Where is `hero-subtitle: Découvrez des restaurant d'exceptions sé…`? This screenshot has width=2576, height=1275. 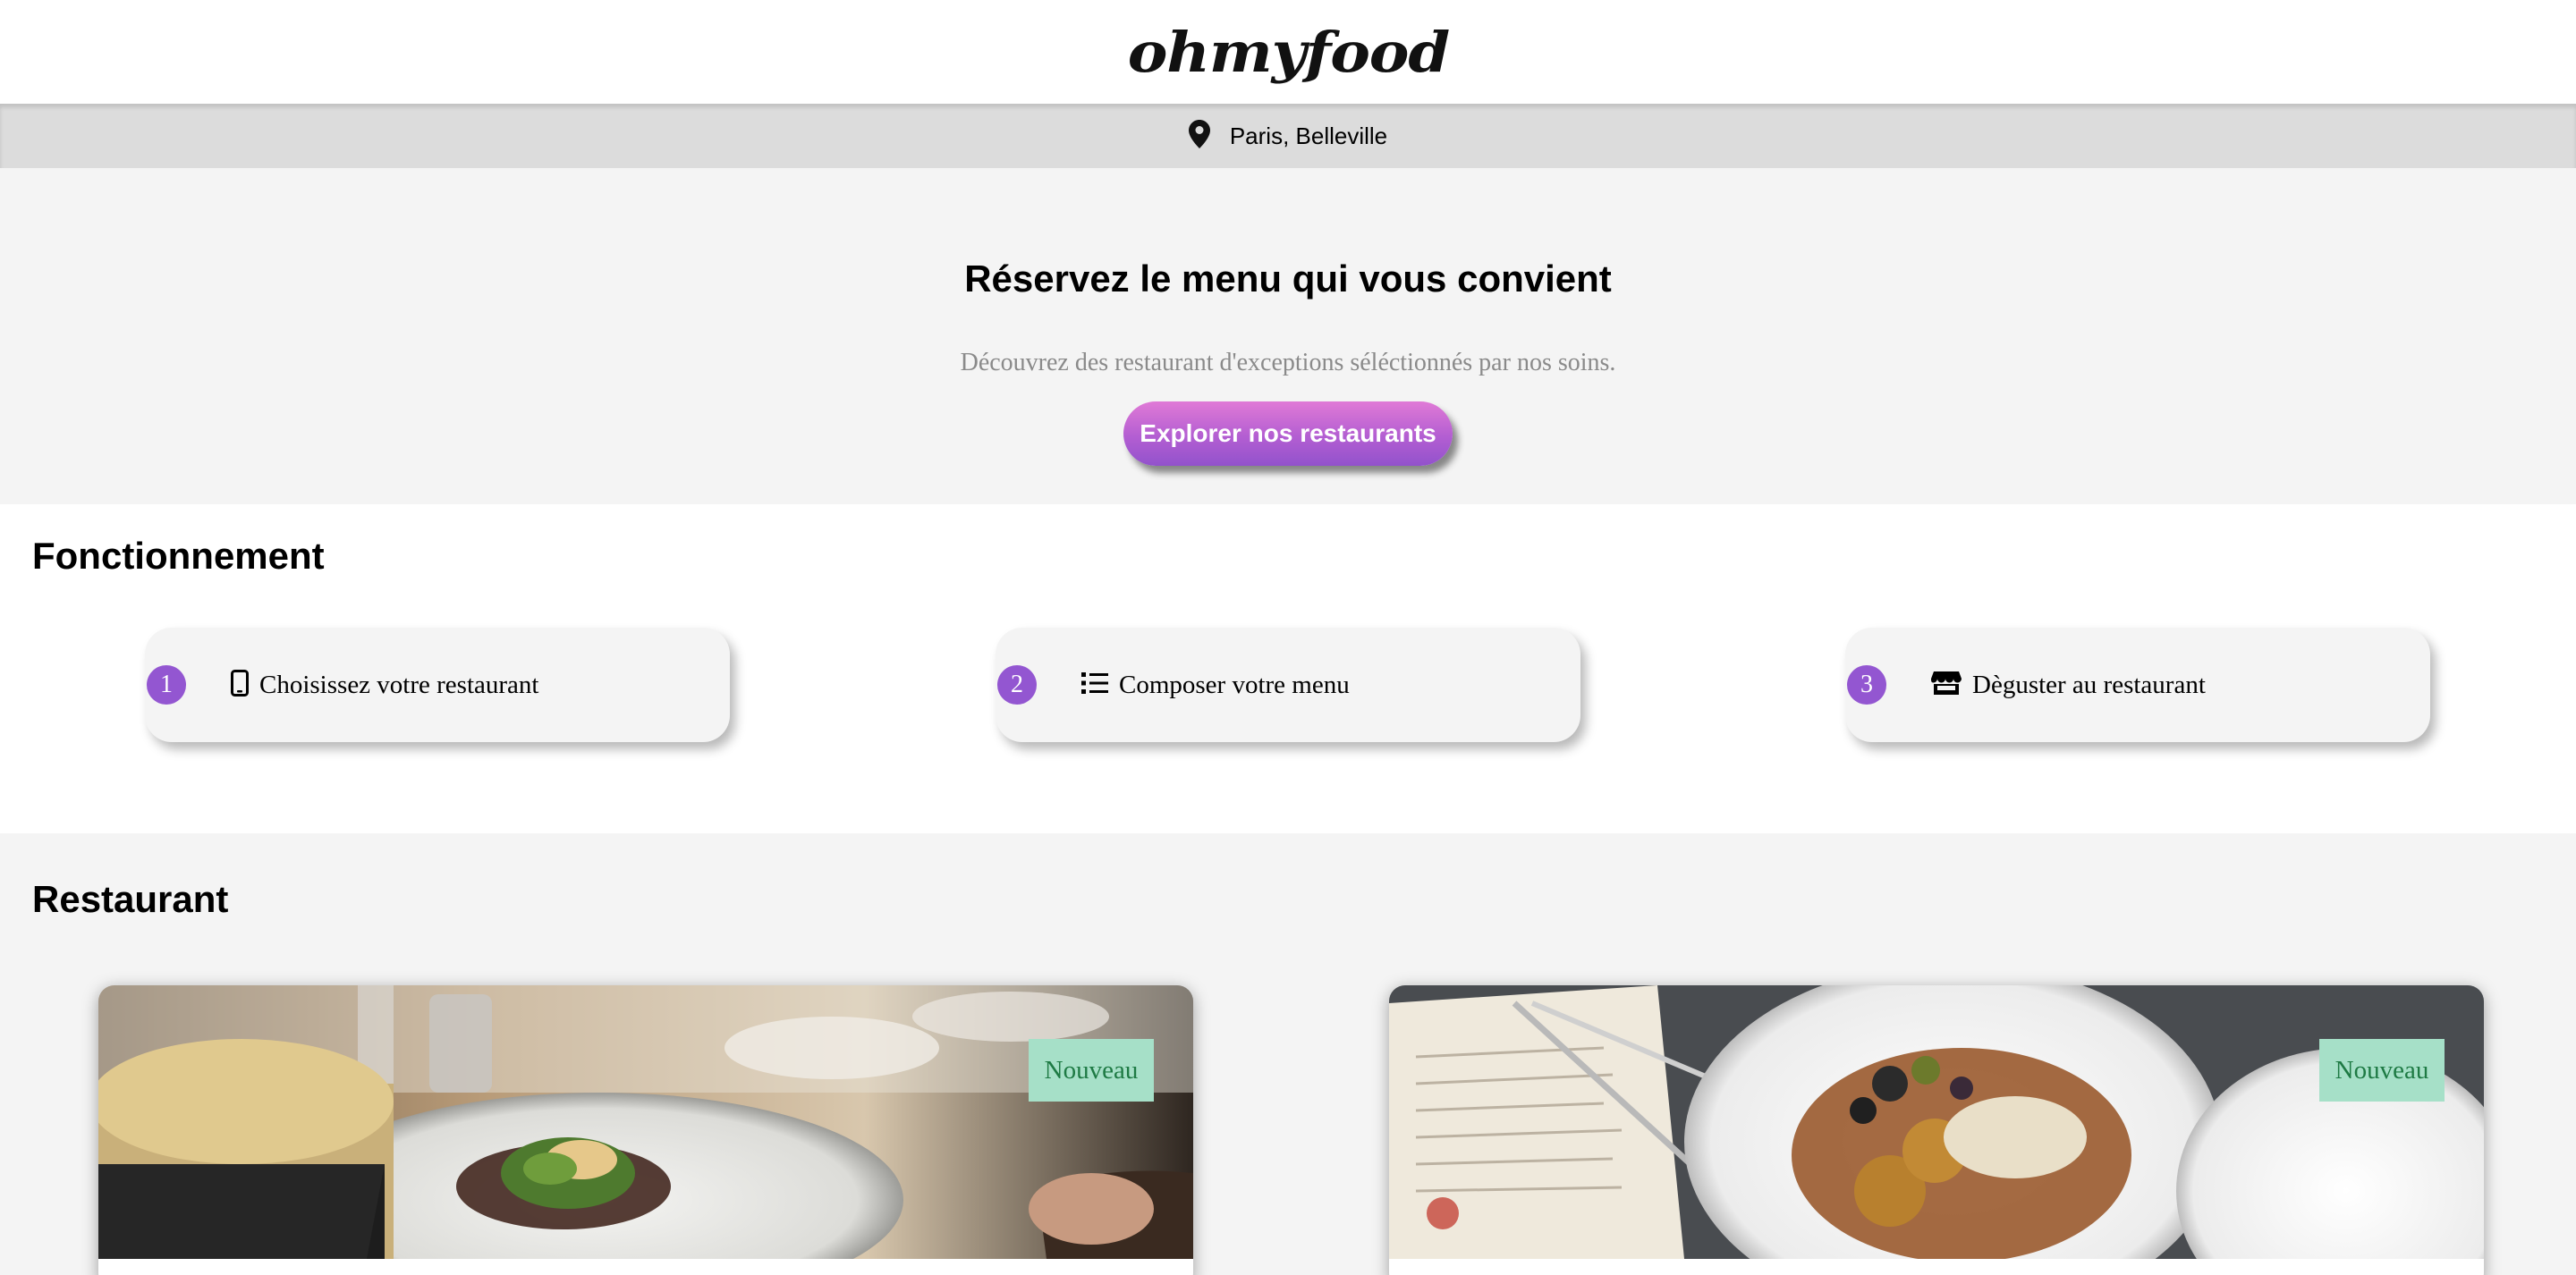
hero-subtitle: Découvrez des restaurant d'exceptions sé… is located at coordinates (1288, 362).